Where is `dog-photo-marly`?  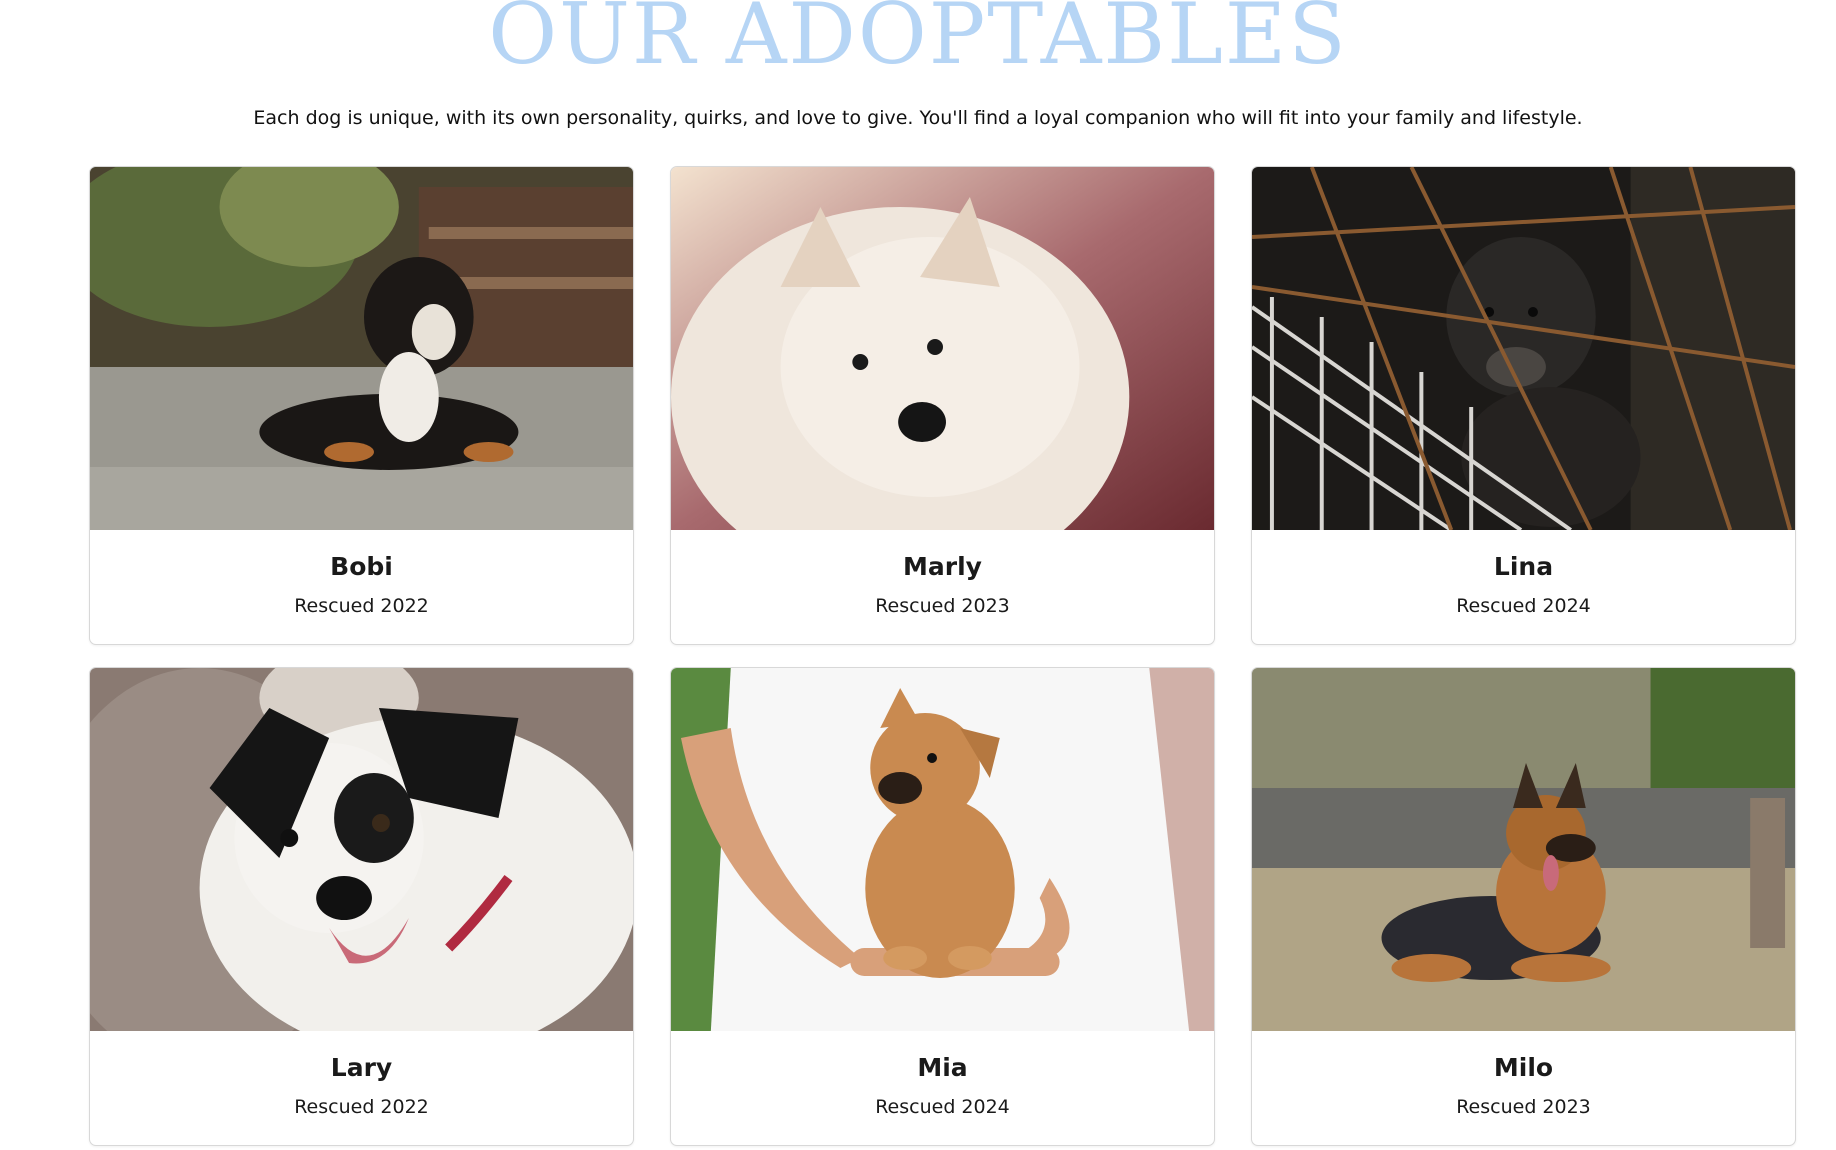 dog-photo-marly is located at coordinates (942, 348).